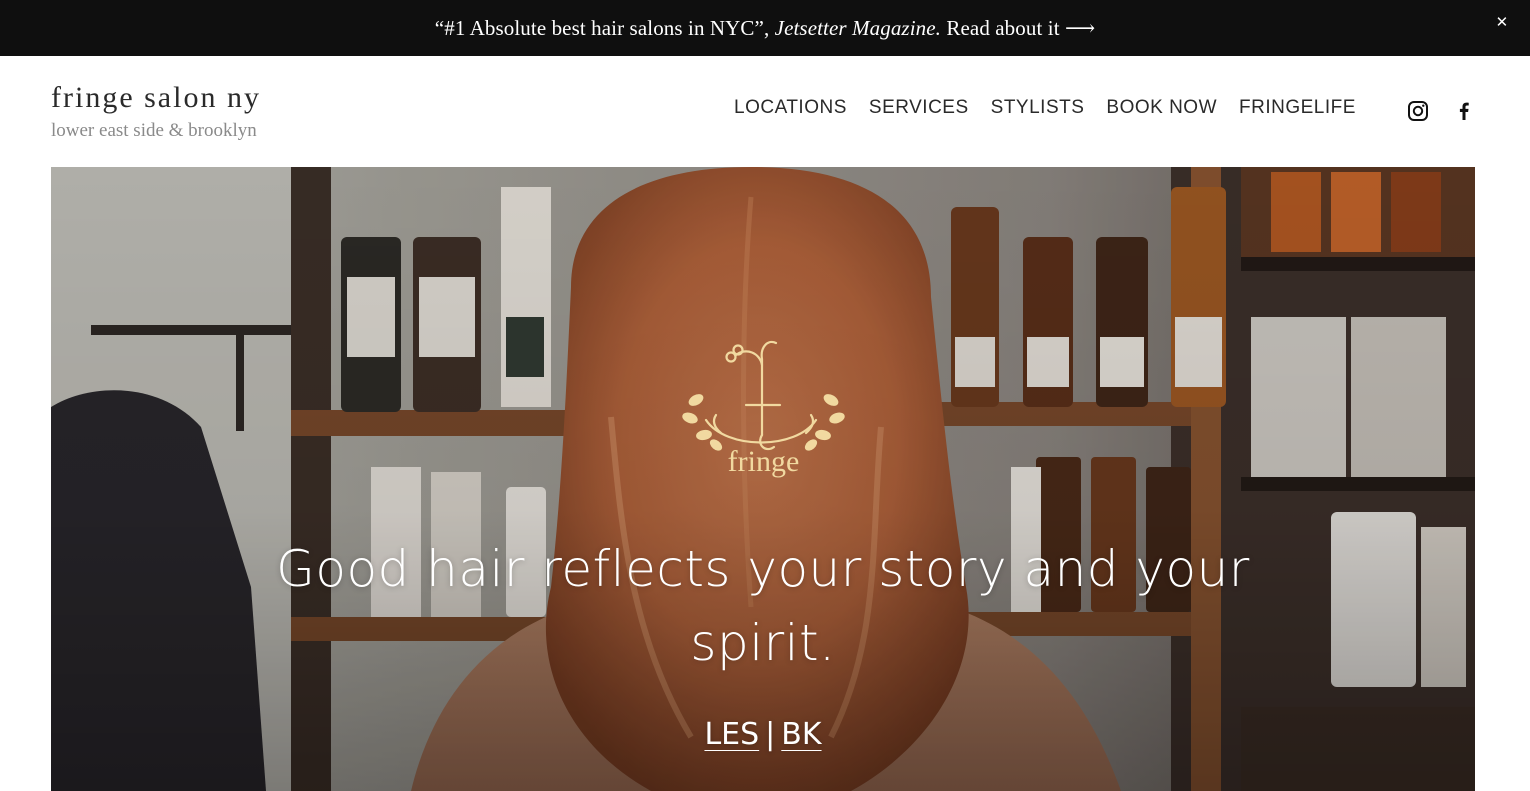 The height and width of the screenshot is (791, 1530). Describe the element at coordinates (1502, 22) in the screenshot. I see `close-icon: ✕` at that location.